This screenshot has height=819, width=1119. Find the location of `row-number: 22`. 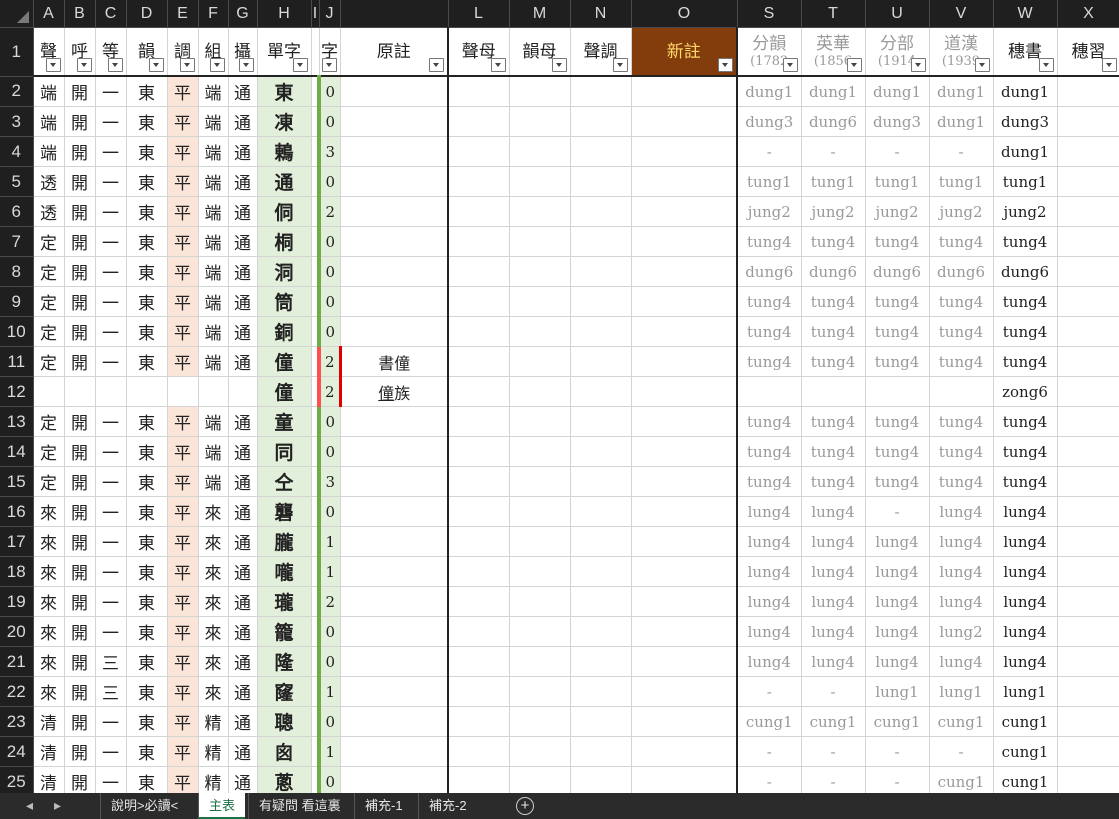

row-number: 22 is located at coordinates (17, 691).